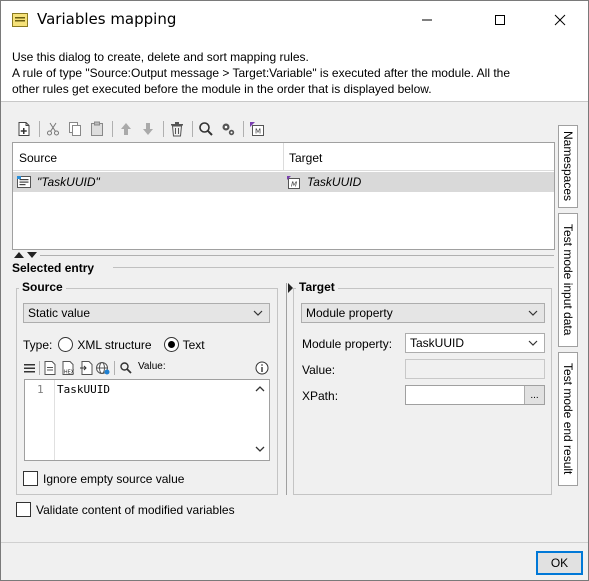 The height and width of the screenshot is (581, 589). What do you see at coordinates (283, 182) in the screenshot?
I see `table-row: "TaskUUID" M TaskUUID` at bounding box center [283, 182].